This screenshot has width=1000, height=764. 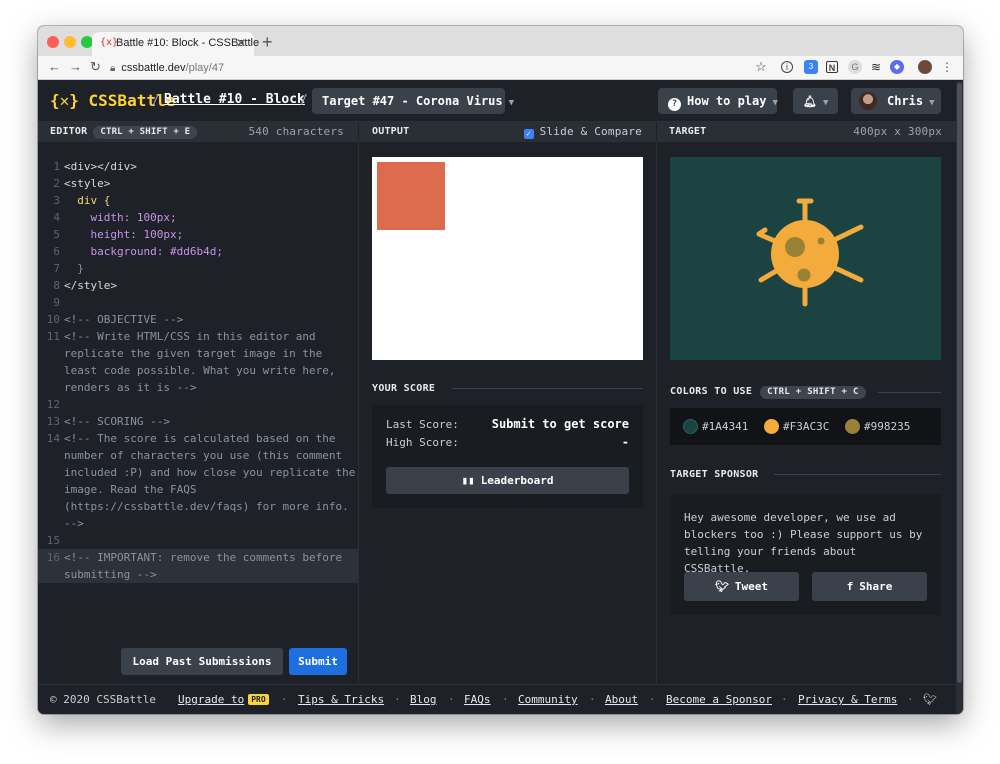 What do you see at coordinates (832, 67) in the screenshot?
I see `notion-icon: N` at bounding box center [832, 67].